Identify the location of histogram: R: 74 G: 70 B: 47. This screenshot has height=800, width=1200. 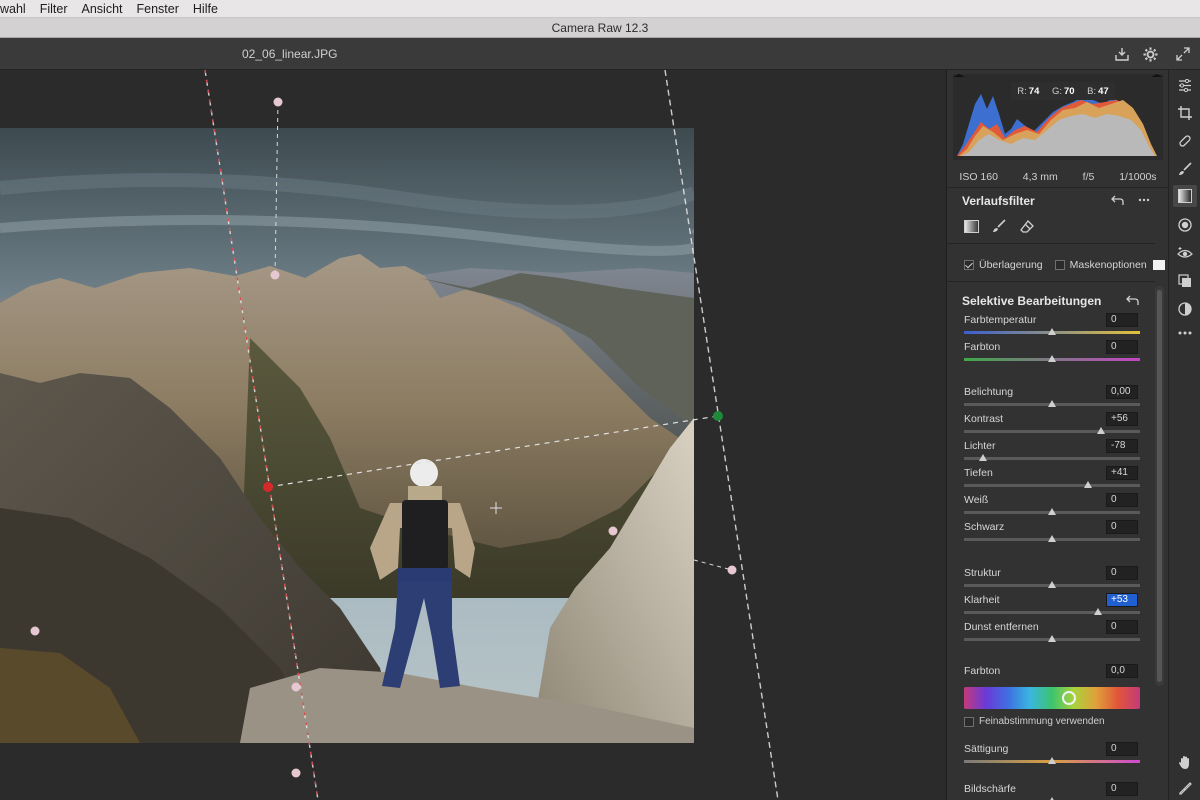
(1058, 117).